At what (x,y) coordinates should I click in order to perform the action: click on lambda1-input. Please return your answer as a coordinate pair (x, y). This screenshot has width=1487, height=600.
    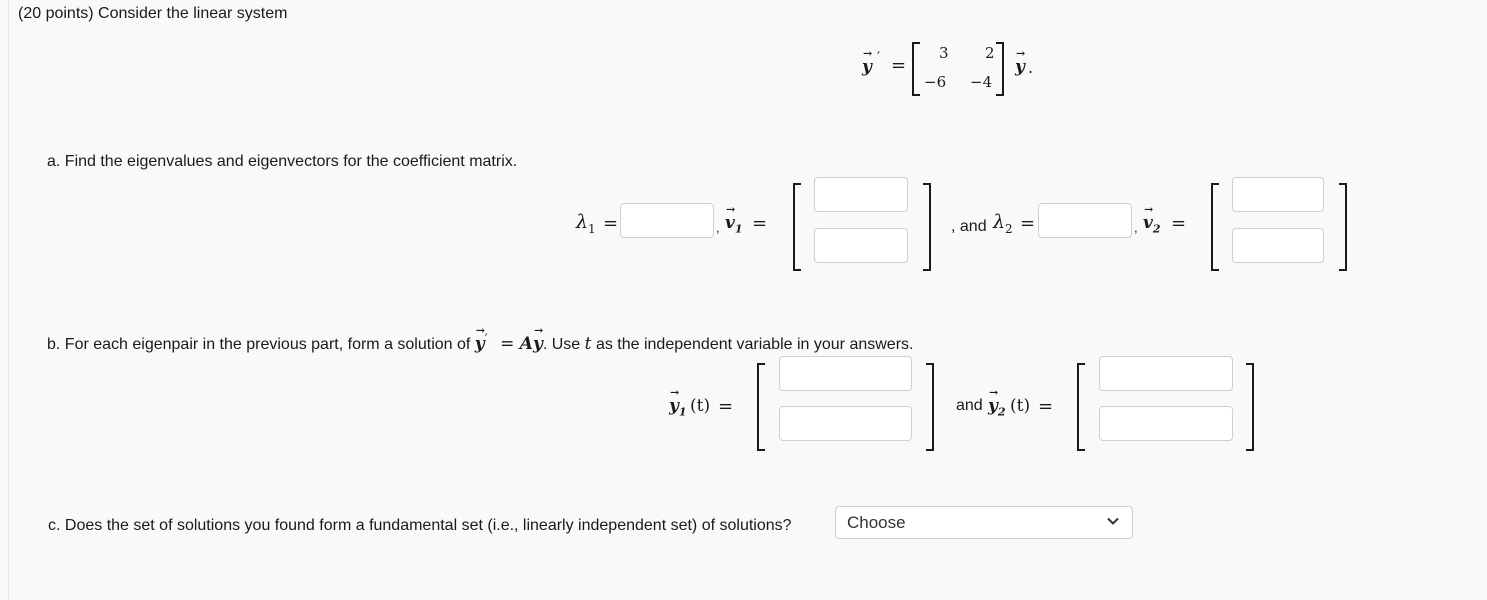
    Looking at the image, I should click on (667, 220).